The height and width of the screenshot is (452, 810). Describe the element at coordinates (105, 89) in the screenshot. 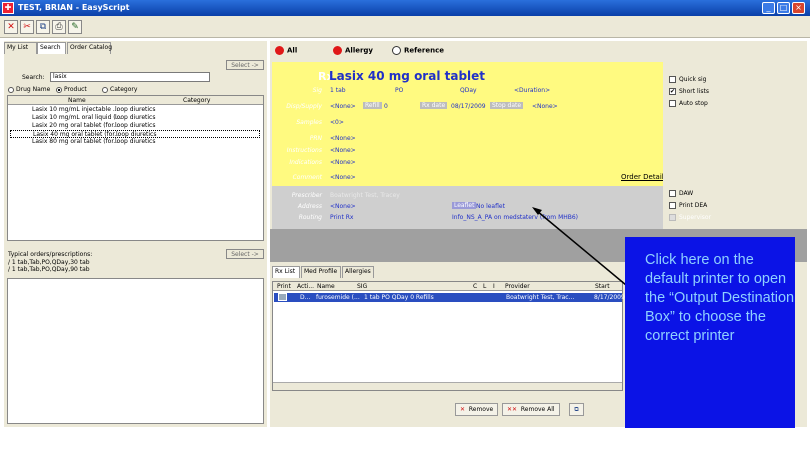

I see `radio-circle` at that location.